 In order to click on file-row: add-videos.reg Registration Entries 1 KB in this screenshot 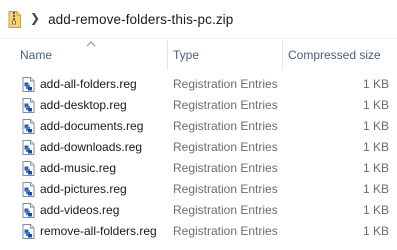, I will do `click(198, 210)`.